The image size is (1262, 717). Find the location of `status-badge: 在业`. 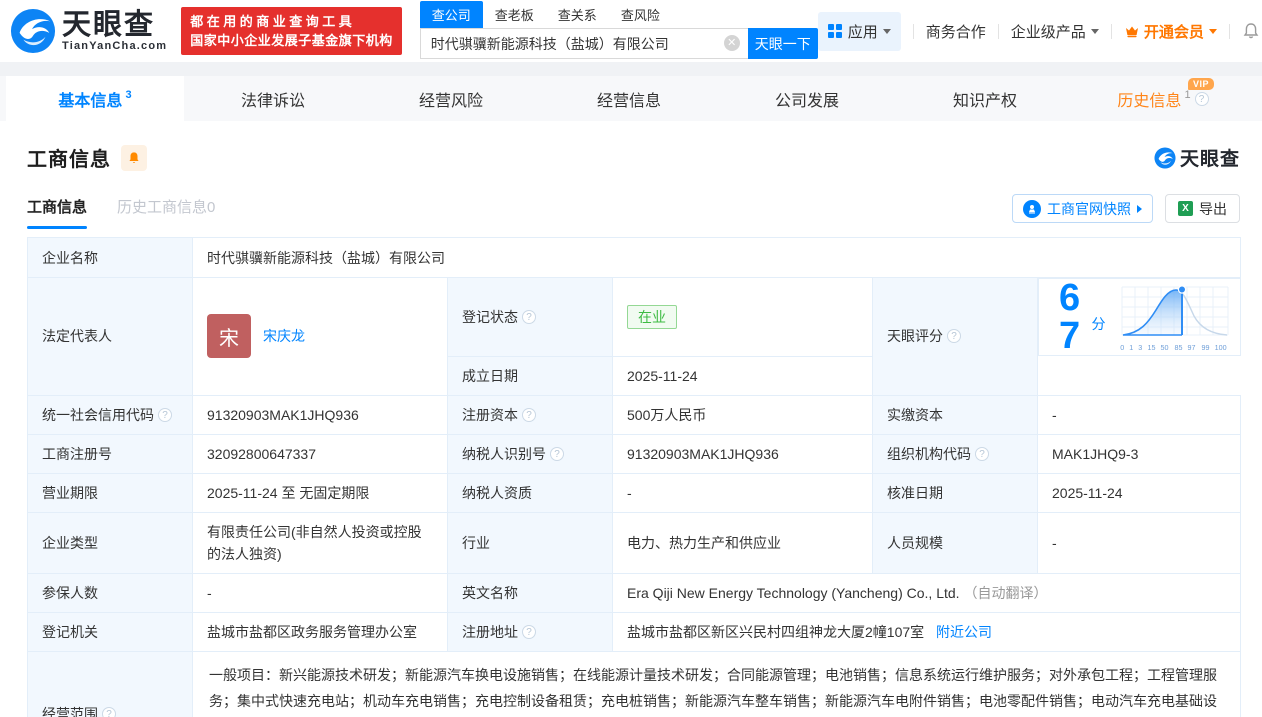

status-badge: 在业 is located at coordinates (652, 316).